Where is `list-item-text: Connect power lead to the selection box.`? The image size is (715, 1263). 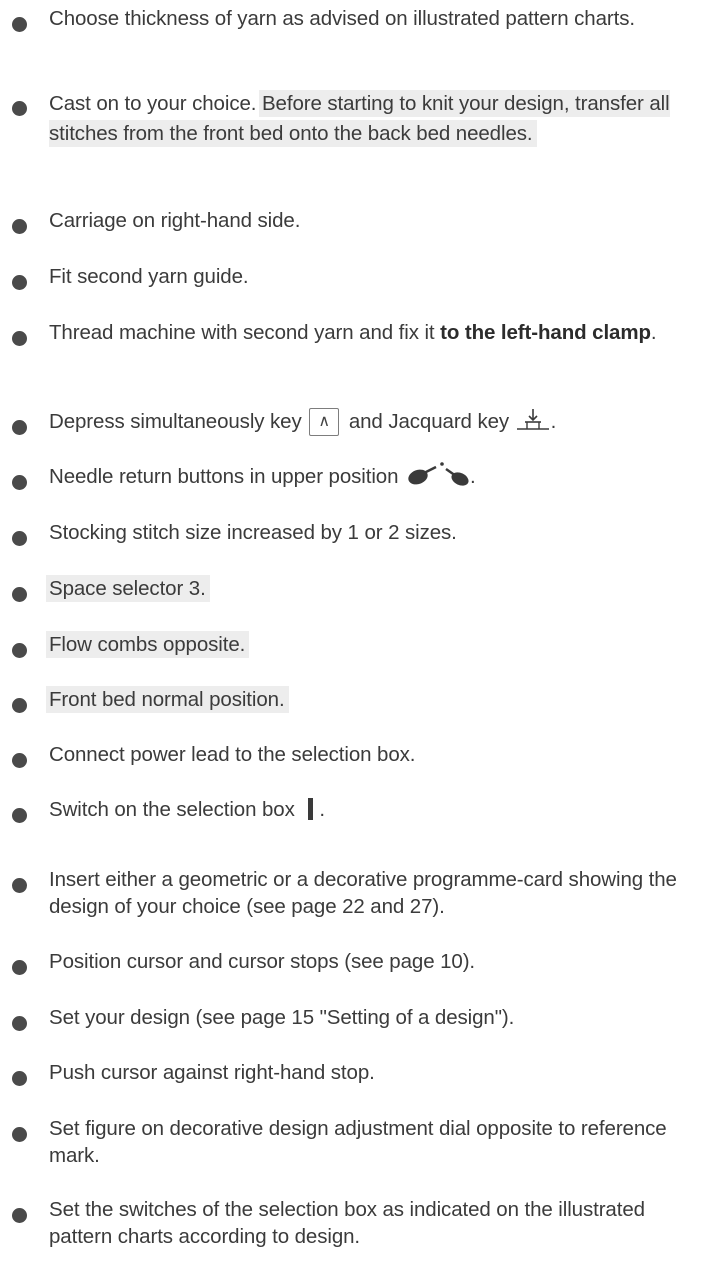 list-item-text: Connect power lead to the selection box. is located at coordinates (232, 754).